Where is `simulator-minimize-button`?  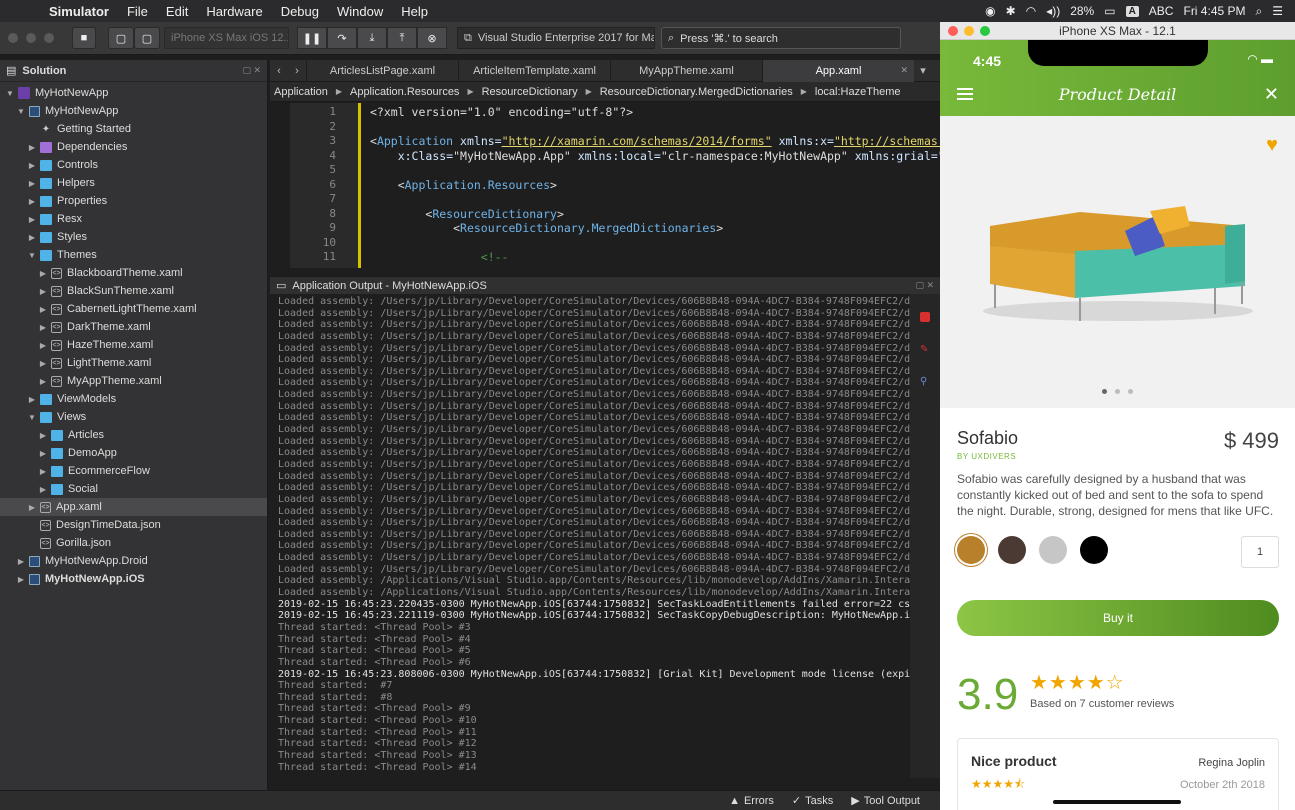
simulator-minimize-button is located at coordinates (969, 30).